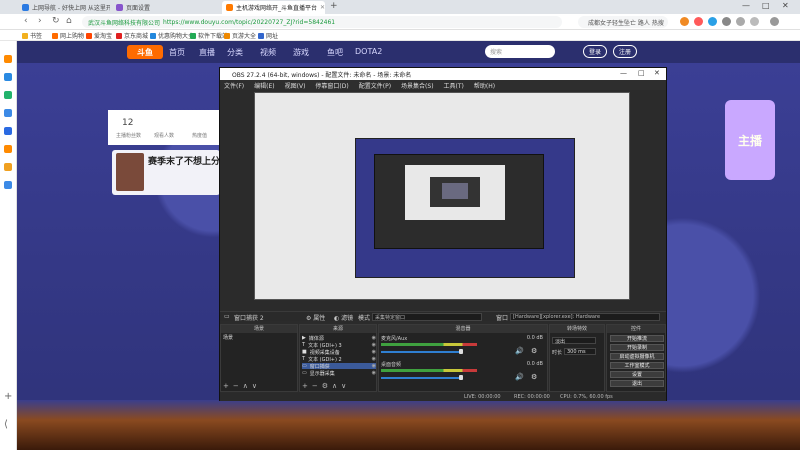  I want to click on home-icon: ⌂, so click(69, 21).